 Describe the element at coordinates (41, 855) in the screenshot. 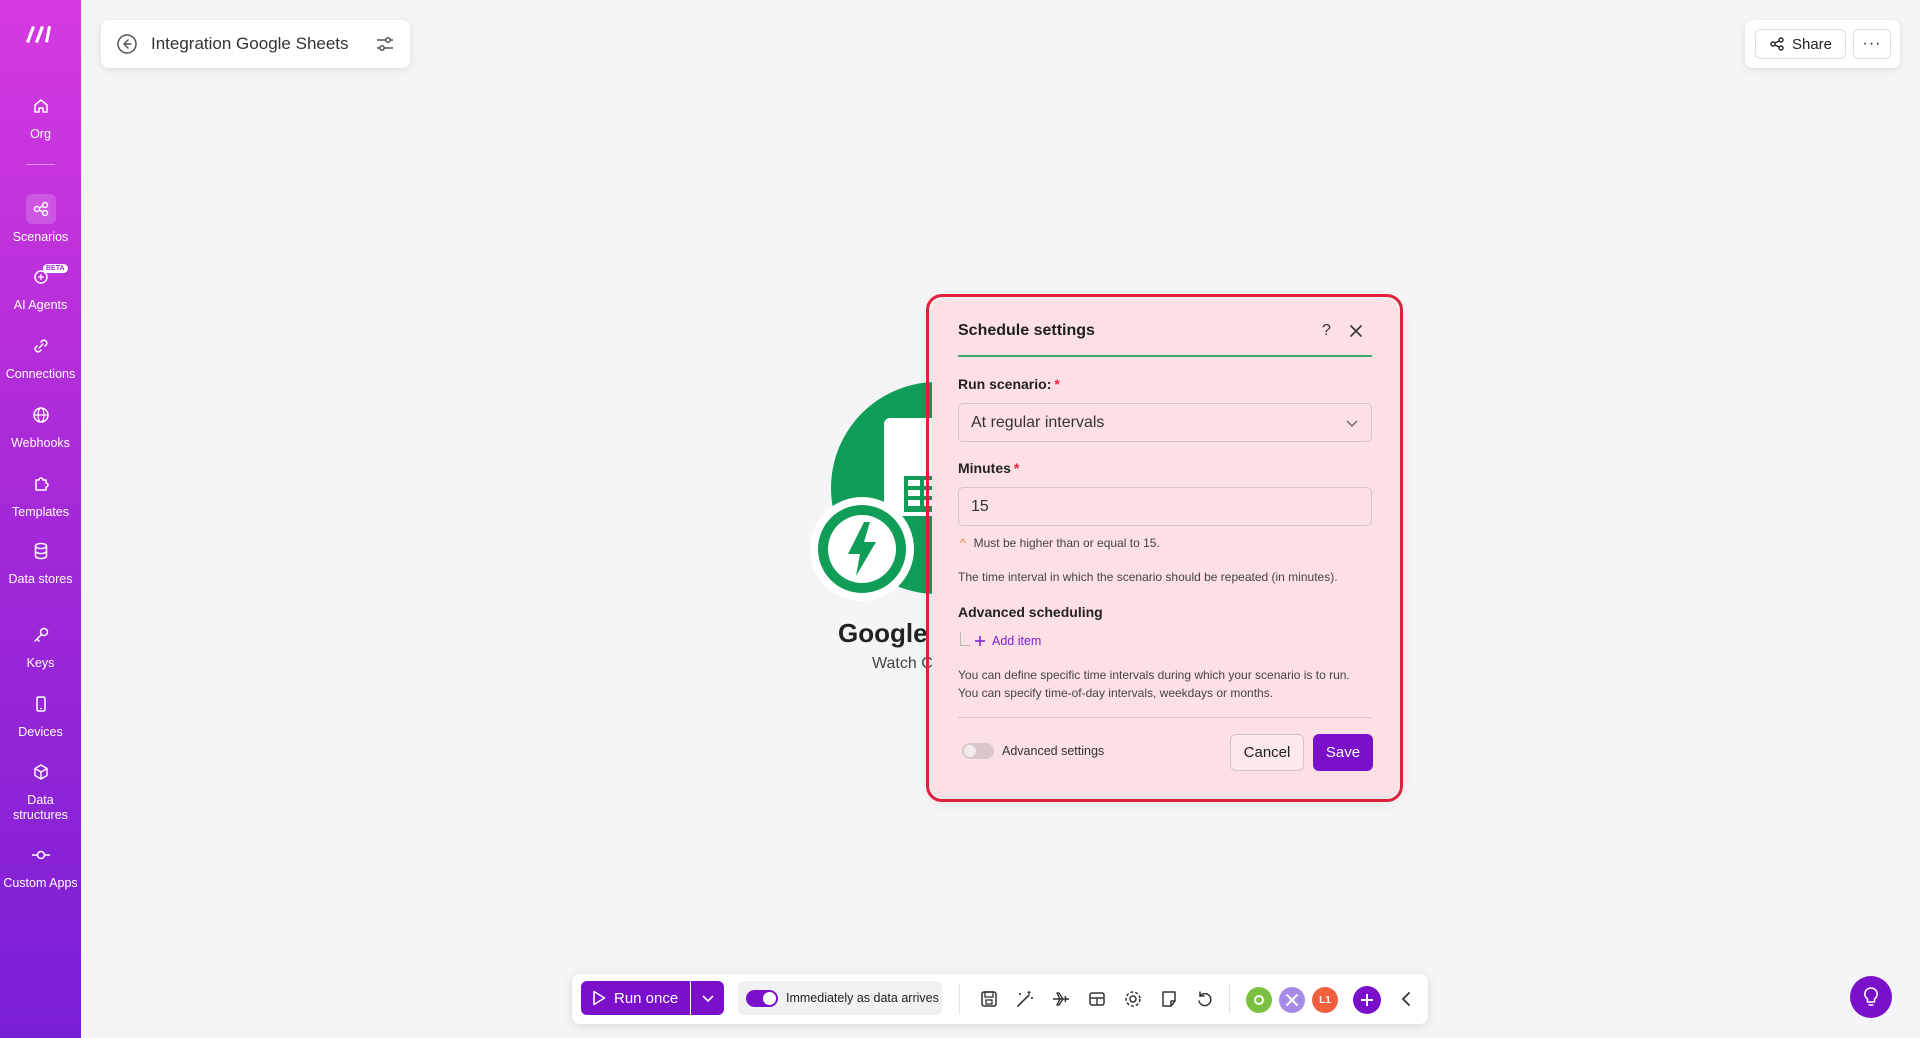

I see `commit-icon` at that location.